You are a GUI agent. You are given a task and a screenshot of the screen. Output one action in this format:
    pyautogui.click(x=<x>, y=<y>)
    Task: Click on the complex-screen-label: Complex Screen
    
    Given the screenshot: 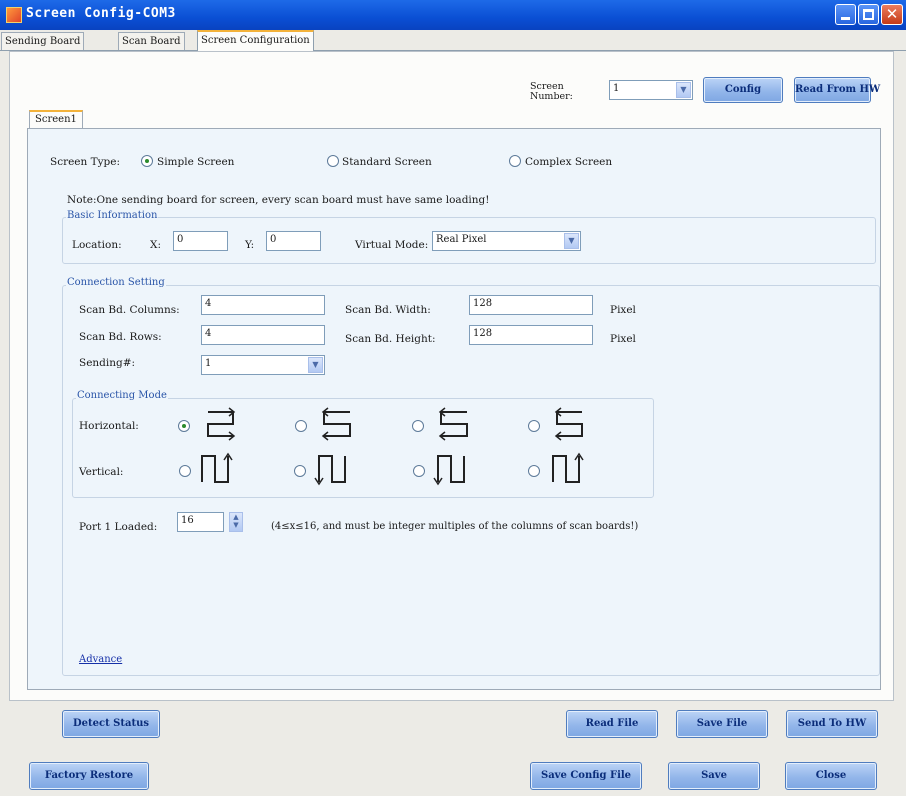 What is the action you would take?
    pyautogui.click(x=569, y=162)
    